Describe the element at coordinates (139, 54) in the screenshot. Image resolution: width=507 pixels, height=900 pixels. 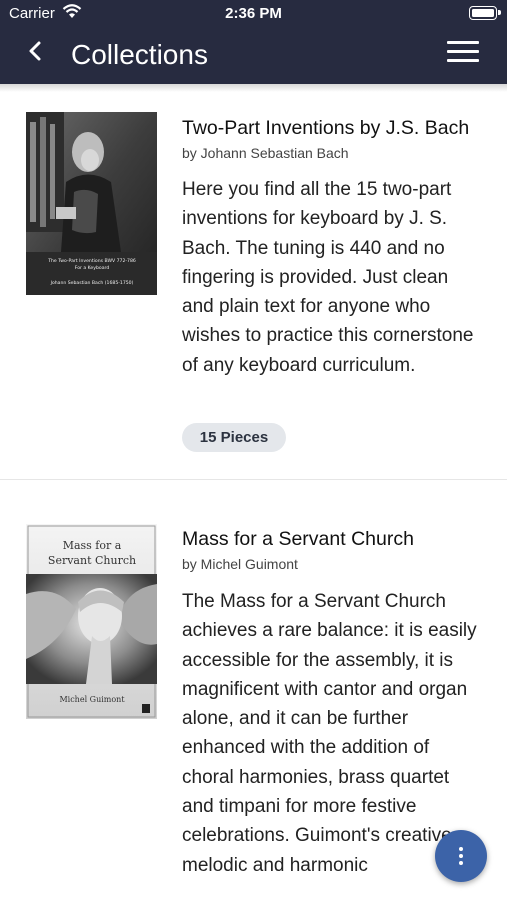
I see `page-title: Collections` at that location.